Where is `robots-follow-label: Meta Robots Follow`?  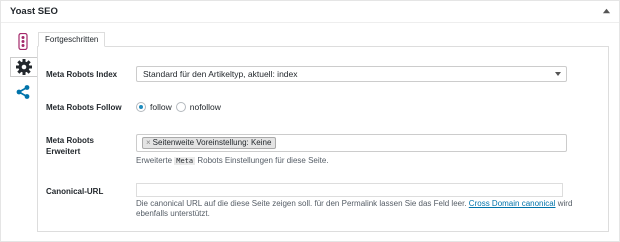 robots-follow-label: Meta Robots Follow is located at coordinates (84, 107).